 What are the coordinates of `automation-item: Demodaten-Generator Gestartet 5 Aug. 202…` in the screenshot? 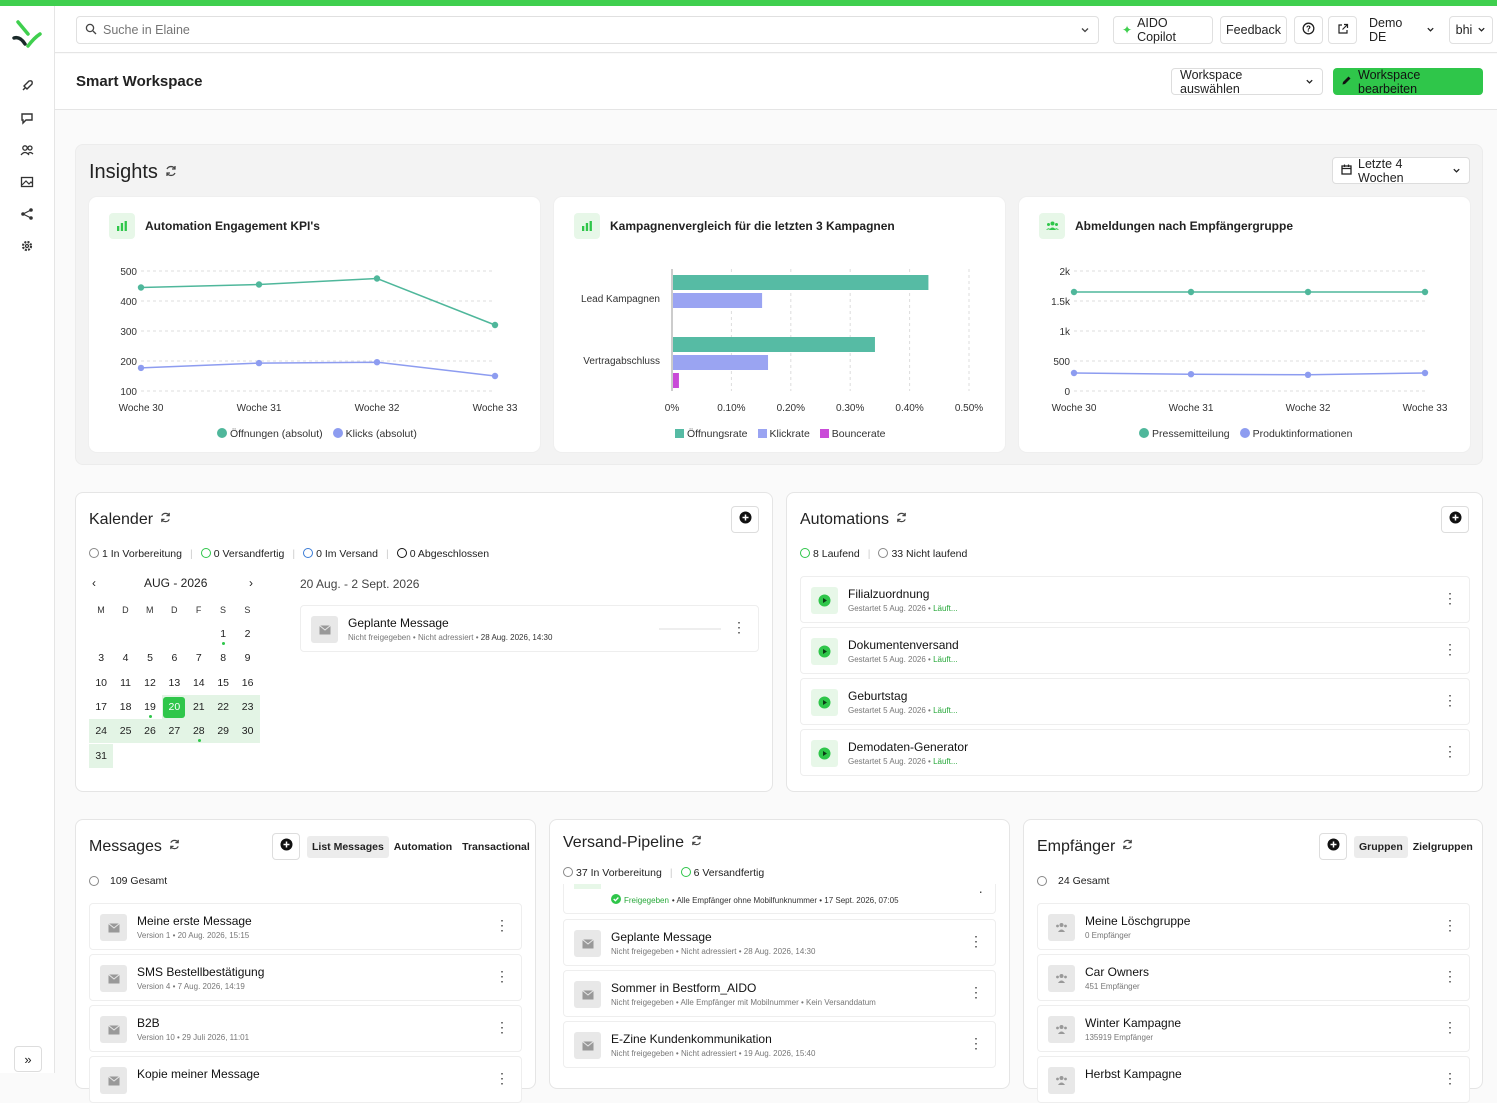 It's located at (1135, 752).